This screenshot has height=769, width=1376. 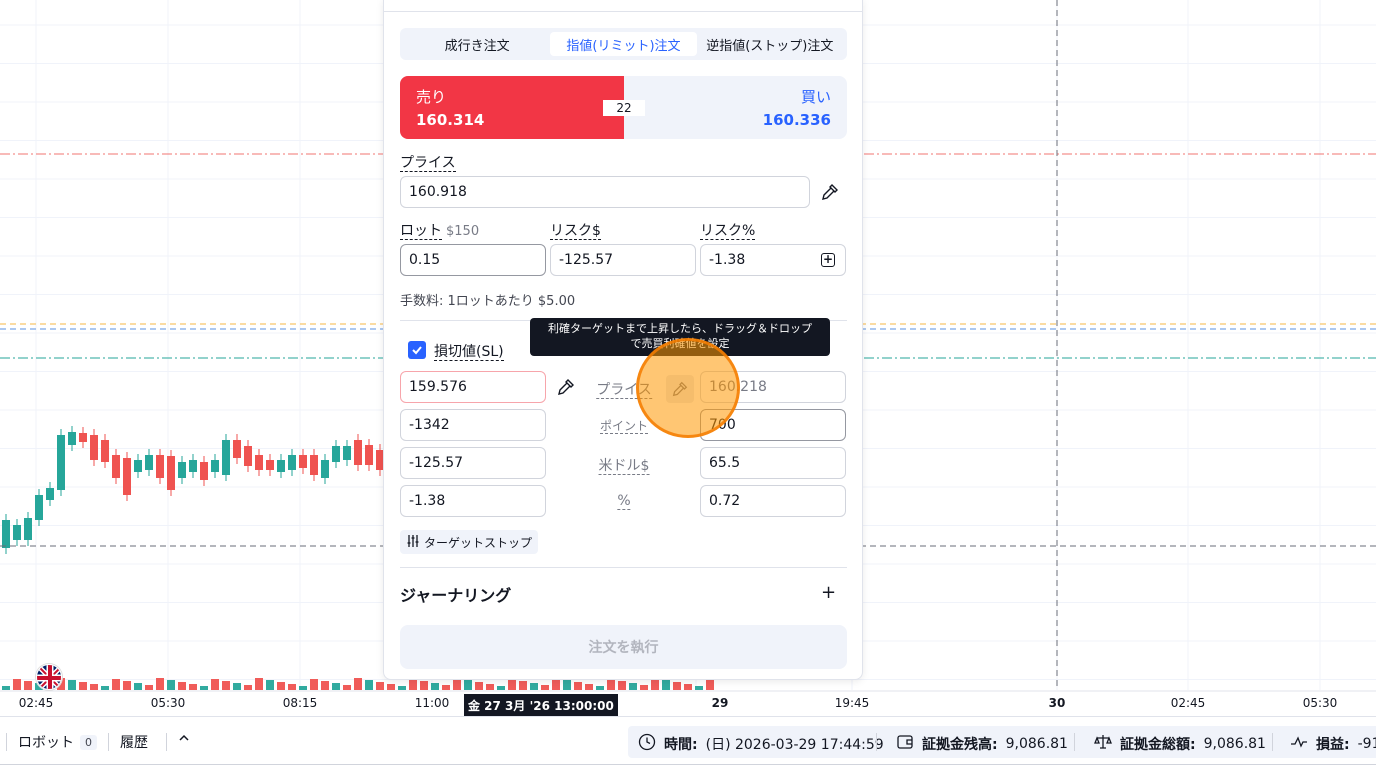 What do you see at coordinates (88, 742) in the screenshot?
I see `robot-count-badge: 0` at bounding box center [88, 742].